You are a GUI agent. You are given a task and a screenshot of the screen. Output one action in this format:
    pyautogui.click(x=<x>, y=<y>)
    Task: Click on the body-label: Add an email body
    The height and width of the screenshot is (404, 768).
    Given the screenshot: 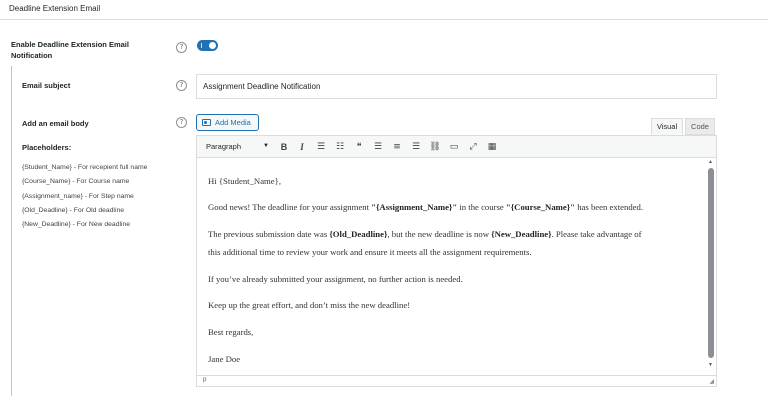 What is the action you would take?
    pyautogui.click(x=55, y=123)
    